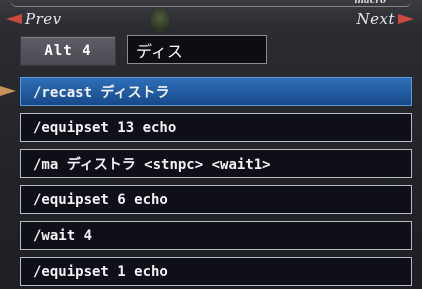 The height and width of the screenshot is (289, 422). I want to click on macro-title: macro, so click(370, 3).